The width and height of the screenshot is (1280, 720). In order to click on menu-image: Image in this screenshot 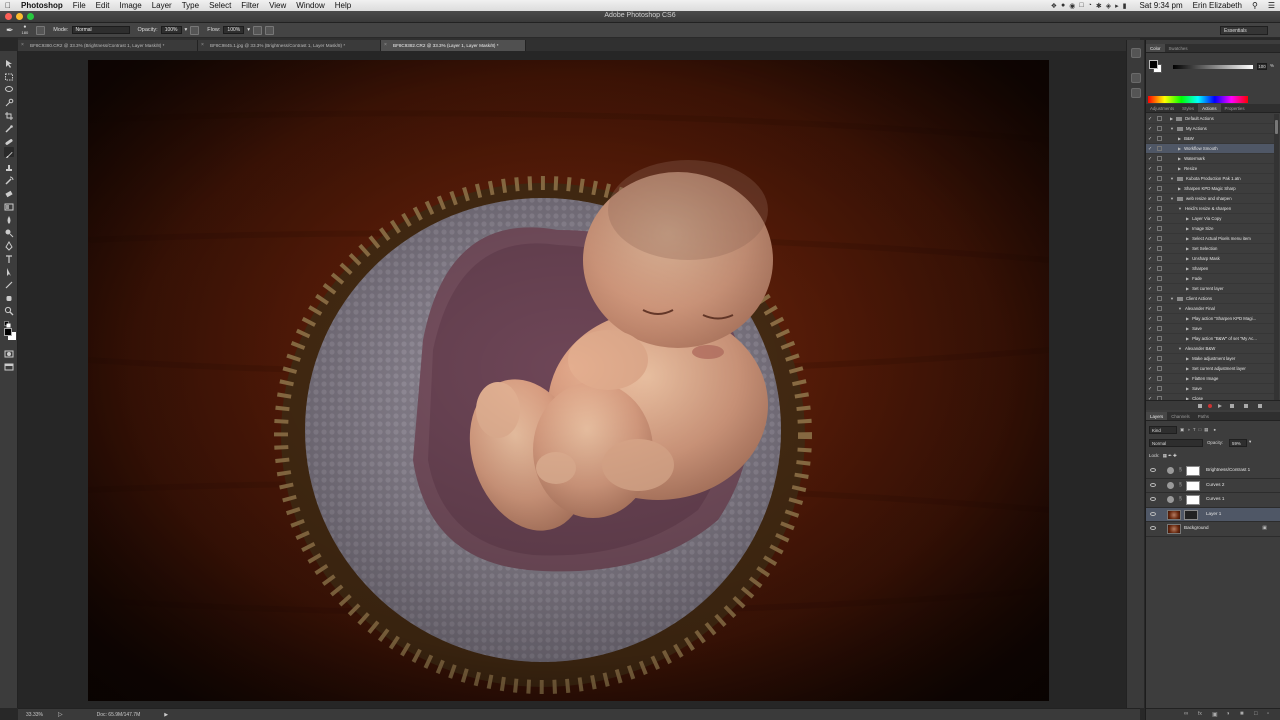, I will do `click(130, 5)`.